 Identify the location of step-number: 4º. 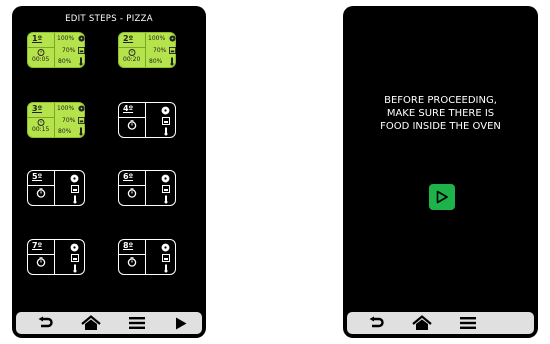
(128, 108).